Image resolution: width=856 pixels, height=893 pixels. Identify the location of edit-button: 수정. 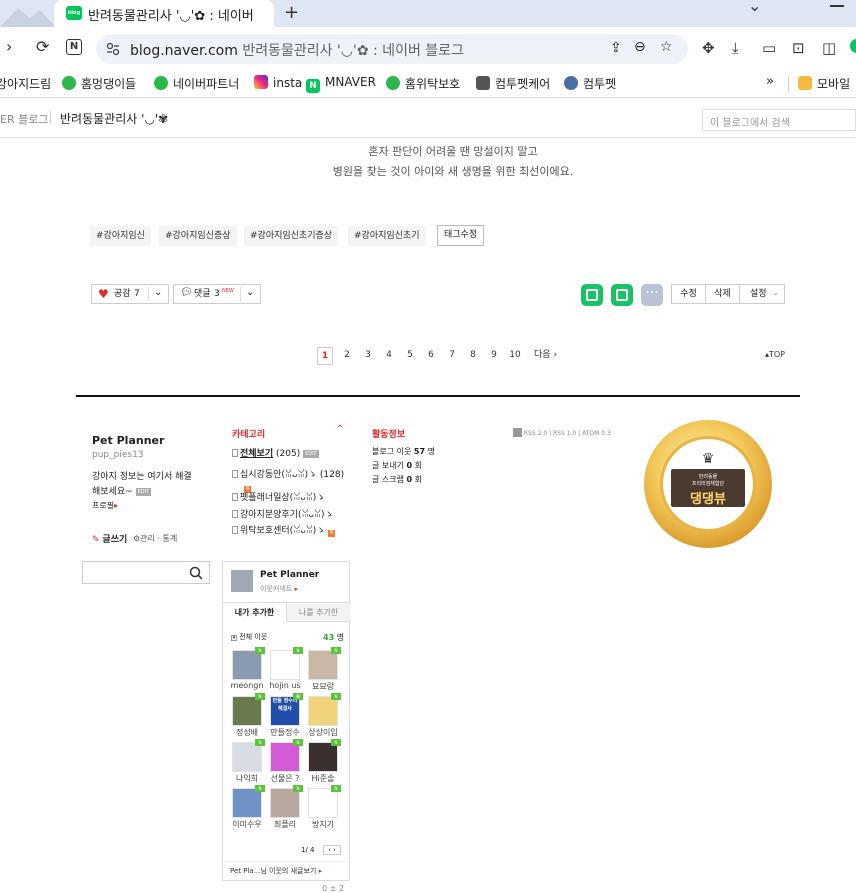
(688, 294).